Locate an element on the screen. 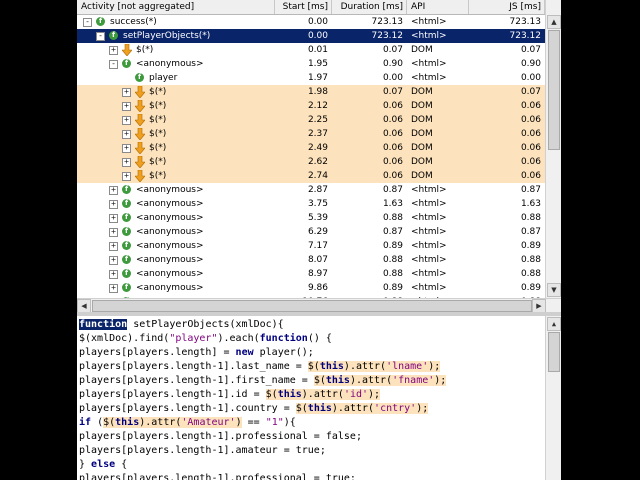 The width and height of the screenshot is (640, 480). vertical-scrollbar: ▲ ▼ is located at coordinates (553, 149).